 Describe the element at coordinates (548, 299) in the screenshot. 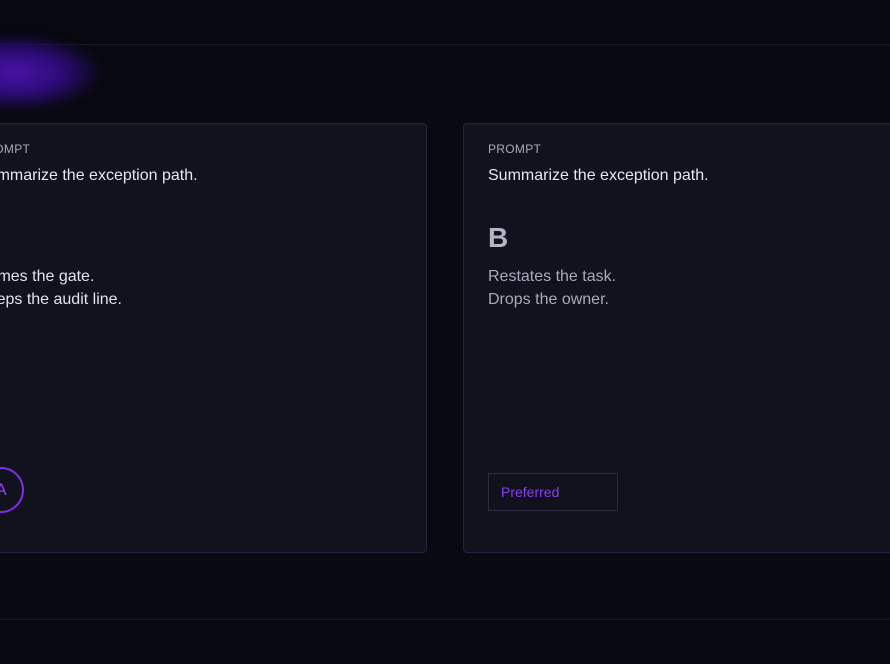

I see `response-line: Drops the owner.` at that location.